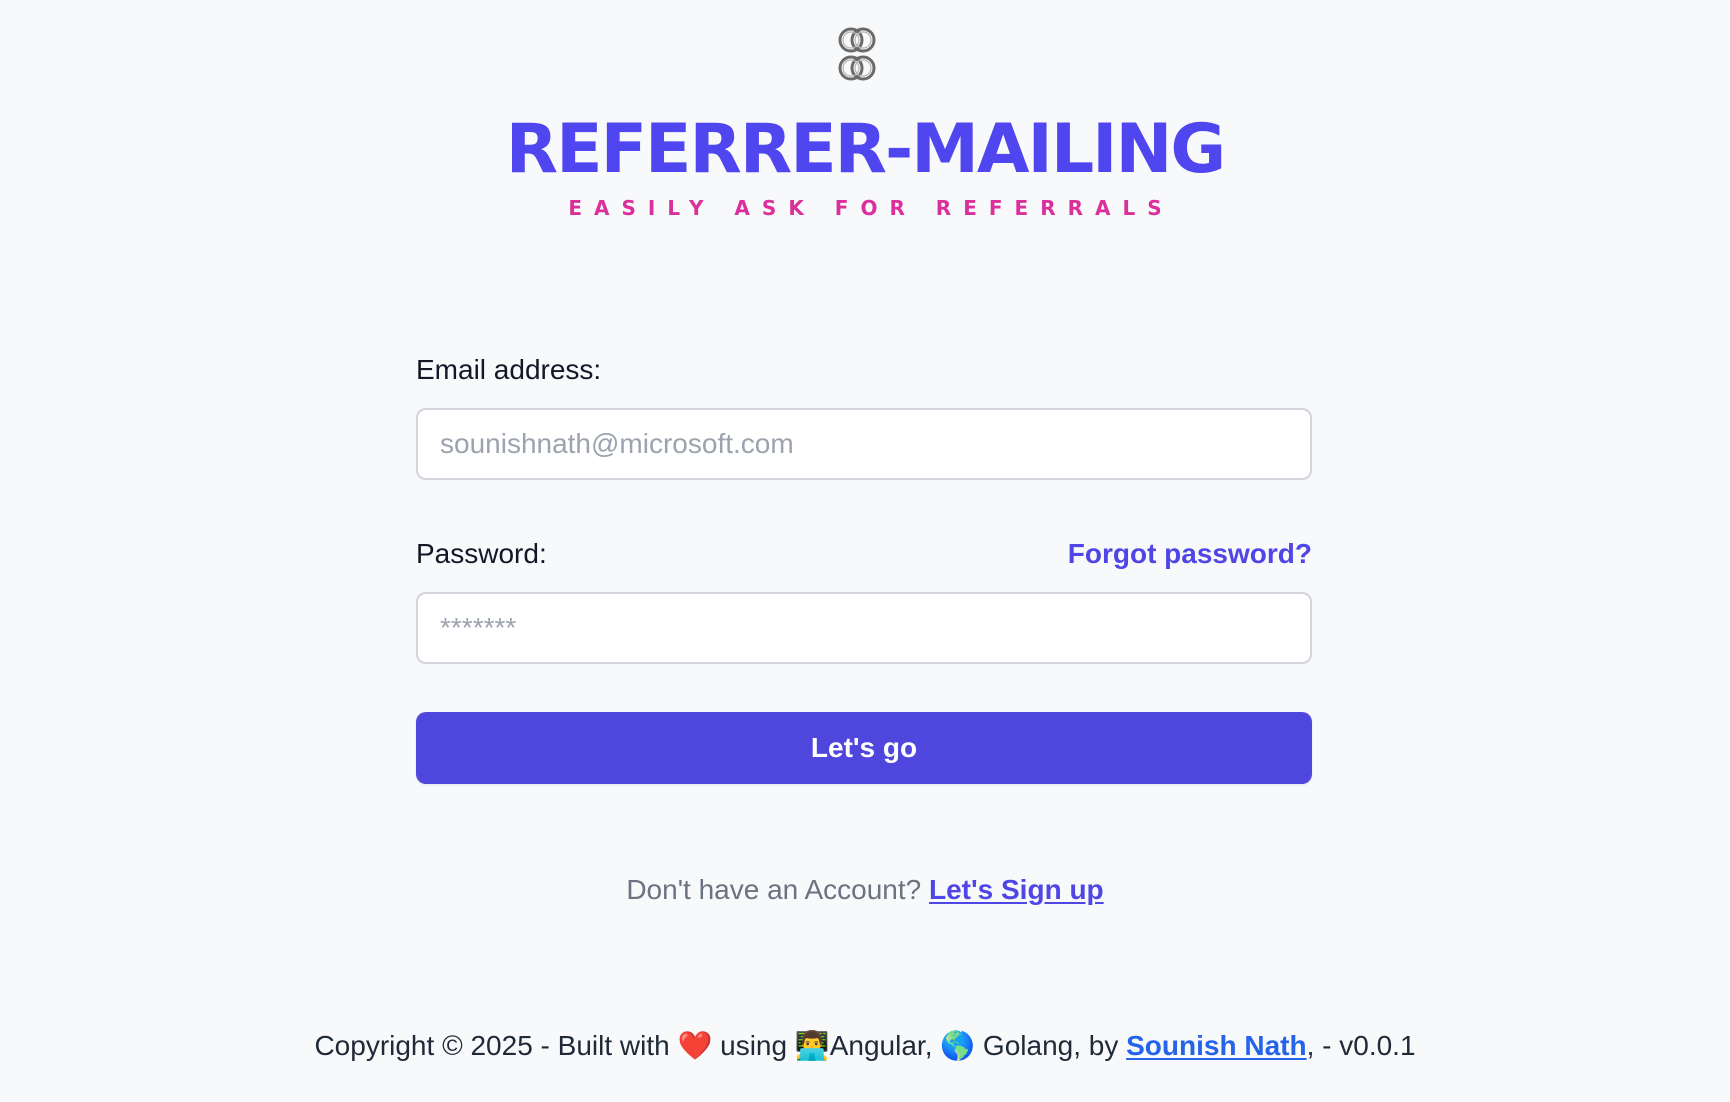  I want to click on knot-logo-icon, so click(857, 54).